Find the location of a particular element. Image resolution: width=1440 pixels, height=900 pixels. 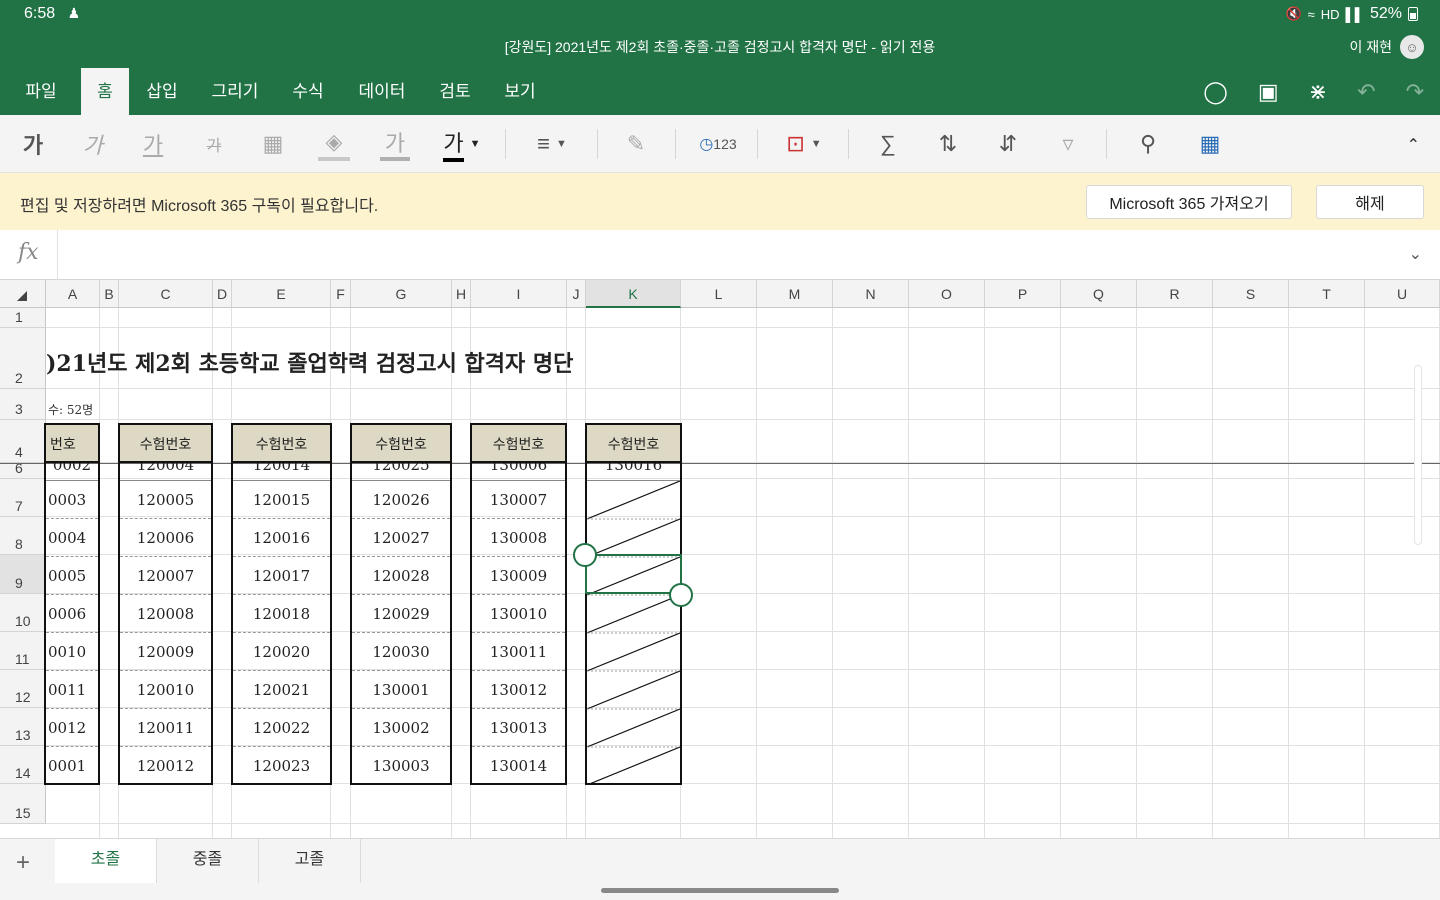

exam-number-cell: 120027 is located at coordinates (401, 538).